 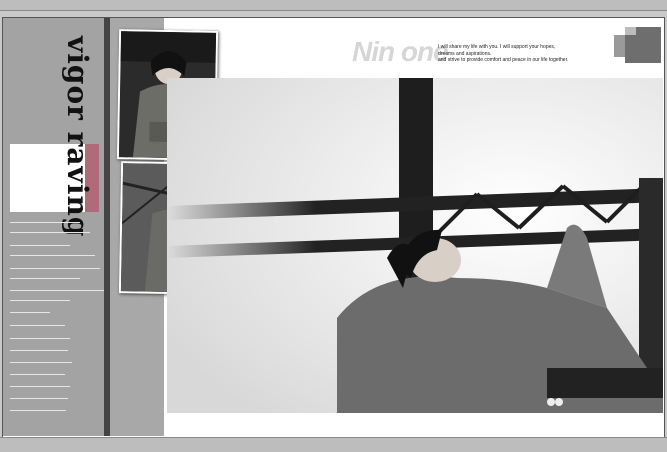 What do you see at coordinates (400, 51) in the screenshot?
I see `brand-watermark: Nin one` at bounding box center [400, 51].